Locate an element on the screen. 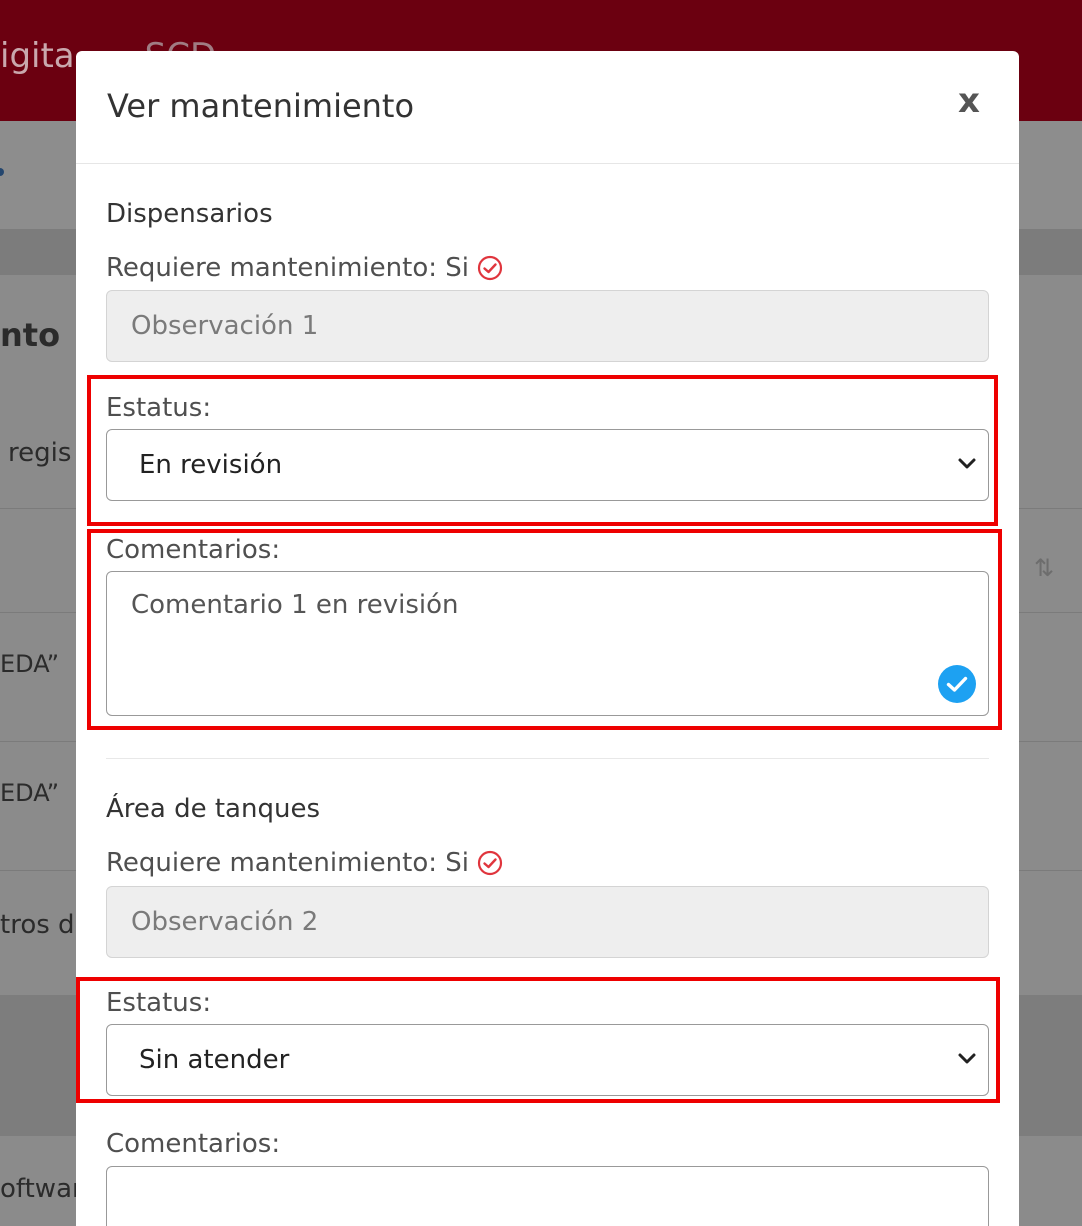 The height and width of the screenshot is (1226, 1082). comments-label: Comentarios: is located at coordinates (193, 1144).